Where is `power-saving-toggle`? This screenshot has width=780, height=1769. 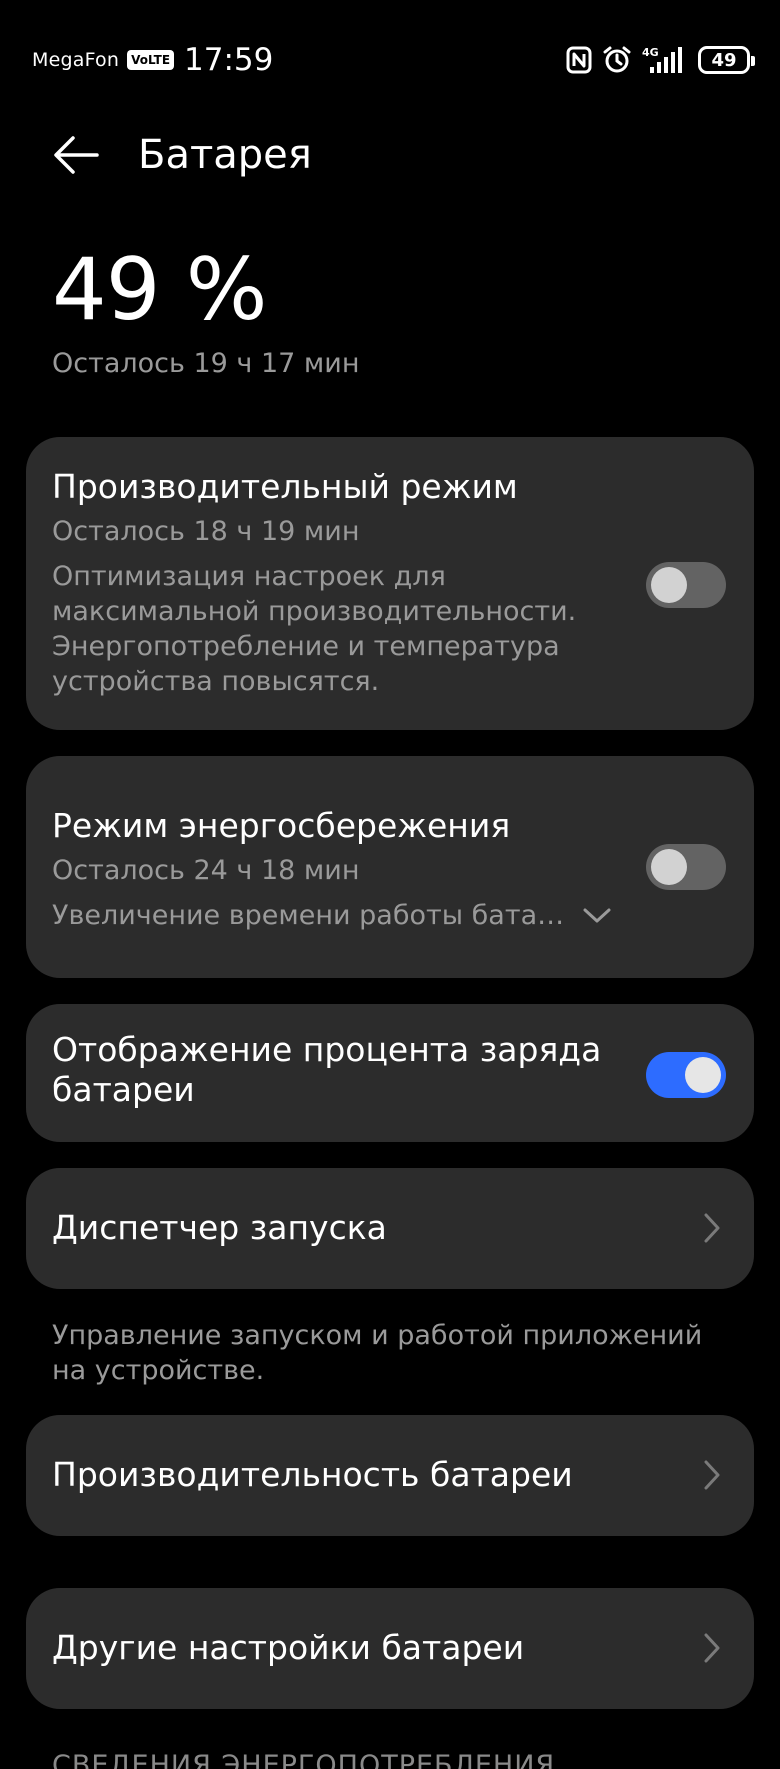 power-saving-toggle is located at coordinates (686, 867).